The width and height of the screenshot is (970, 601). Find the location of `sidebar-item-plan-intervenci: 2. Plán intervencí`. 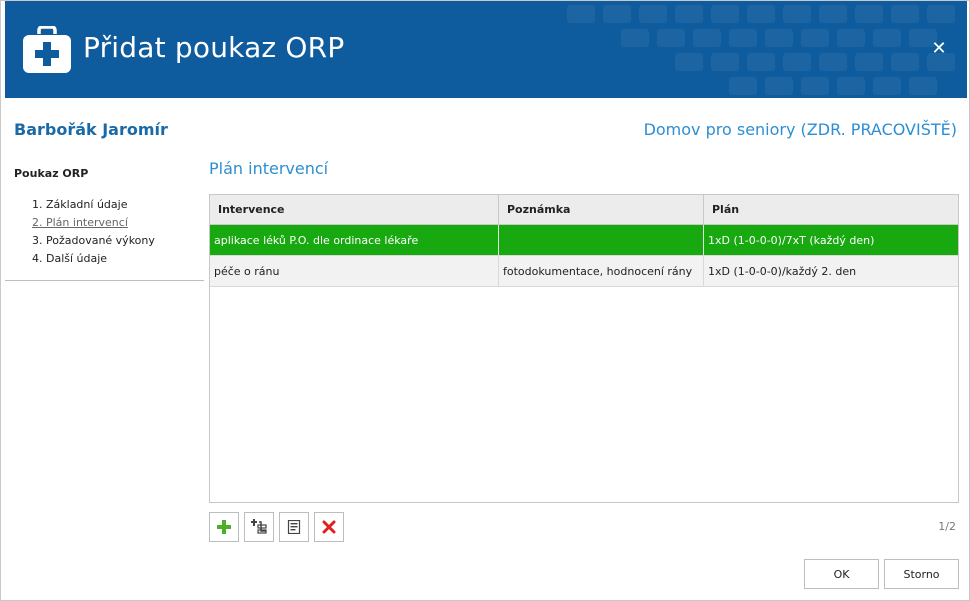

sidebar-item-plan-intervenci: 2. Plán intervencí is located at coordinates (104, 223).